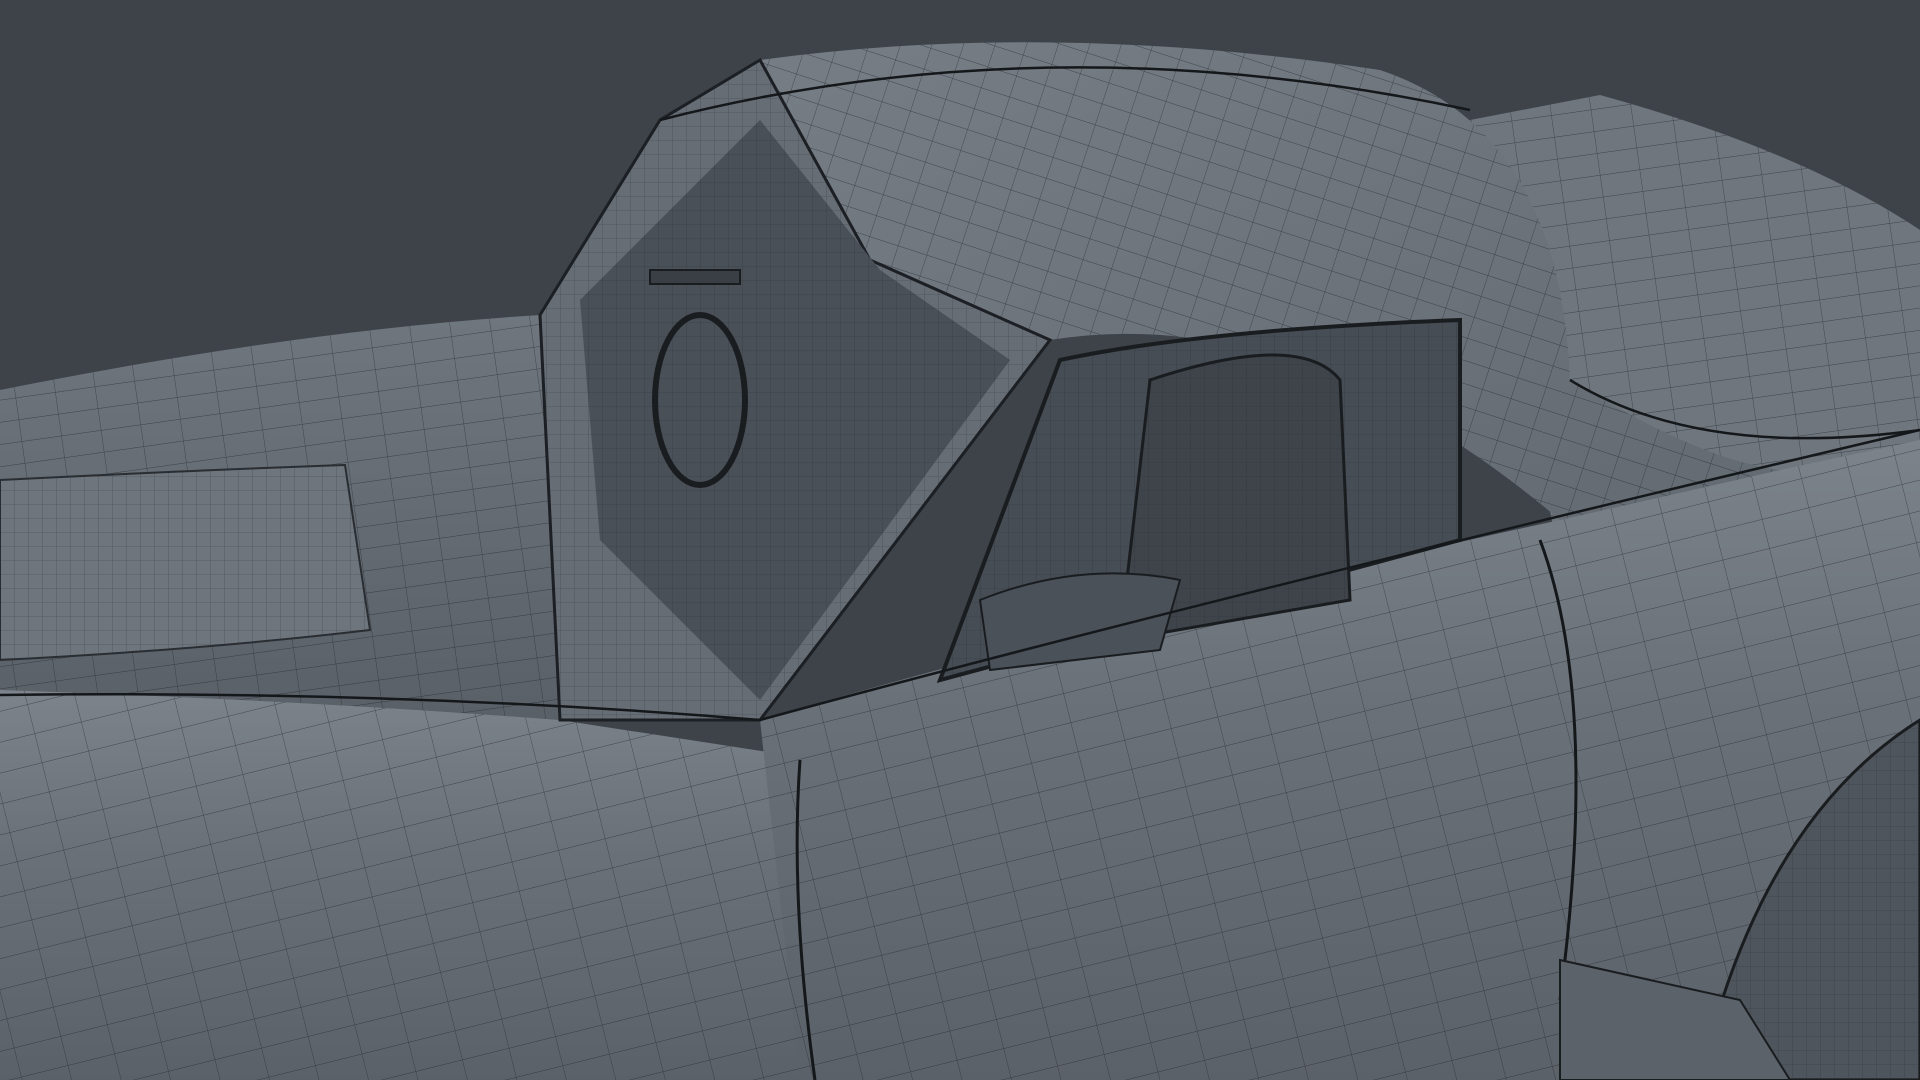  What do you see at coordinates (280, 517) in the screenshot?
I see `hood-surface` at bounding box center [280, 517].